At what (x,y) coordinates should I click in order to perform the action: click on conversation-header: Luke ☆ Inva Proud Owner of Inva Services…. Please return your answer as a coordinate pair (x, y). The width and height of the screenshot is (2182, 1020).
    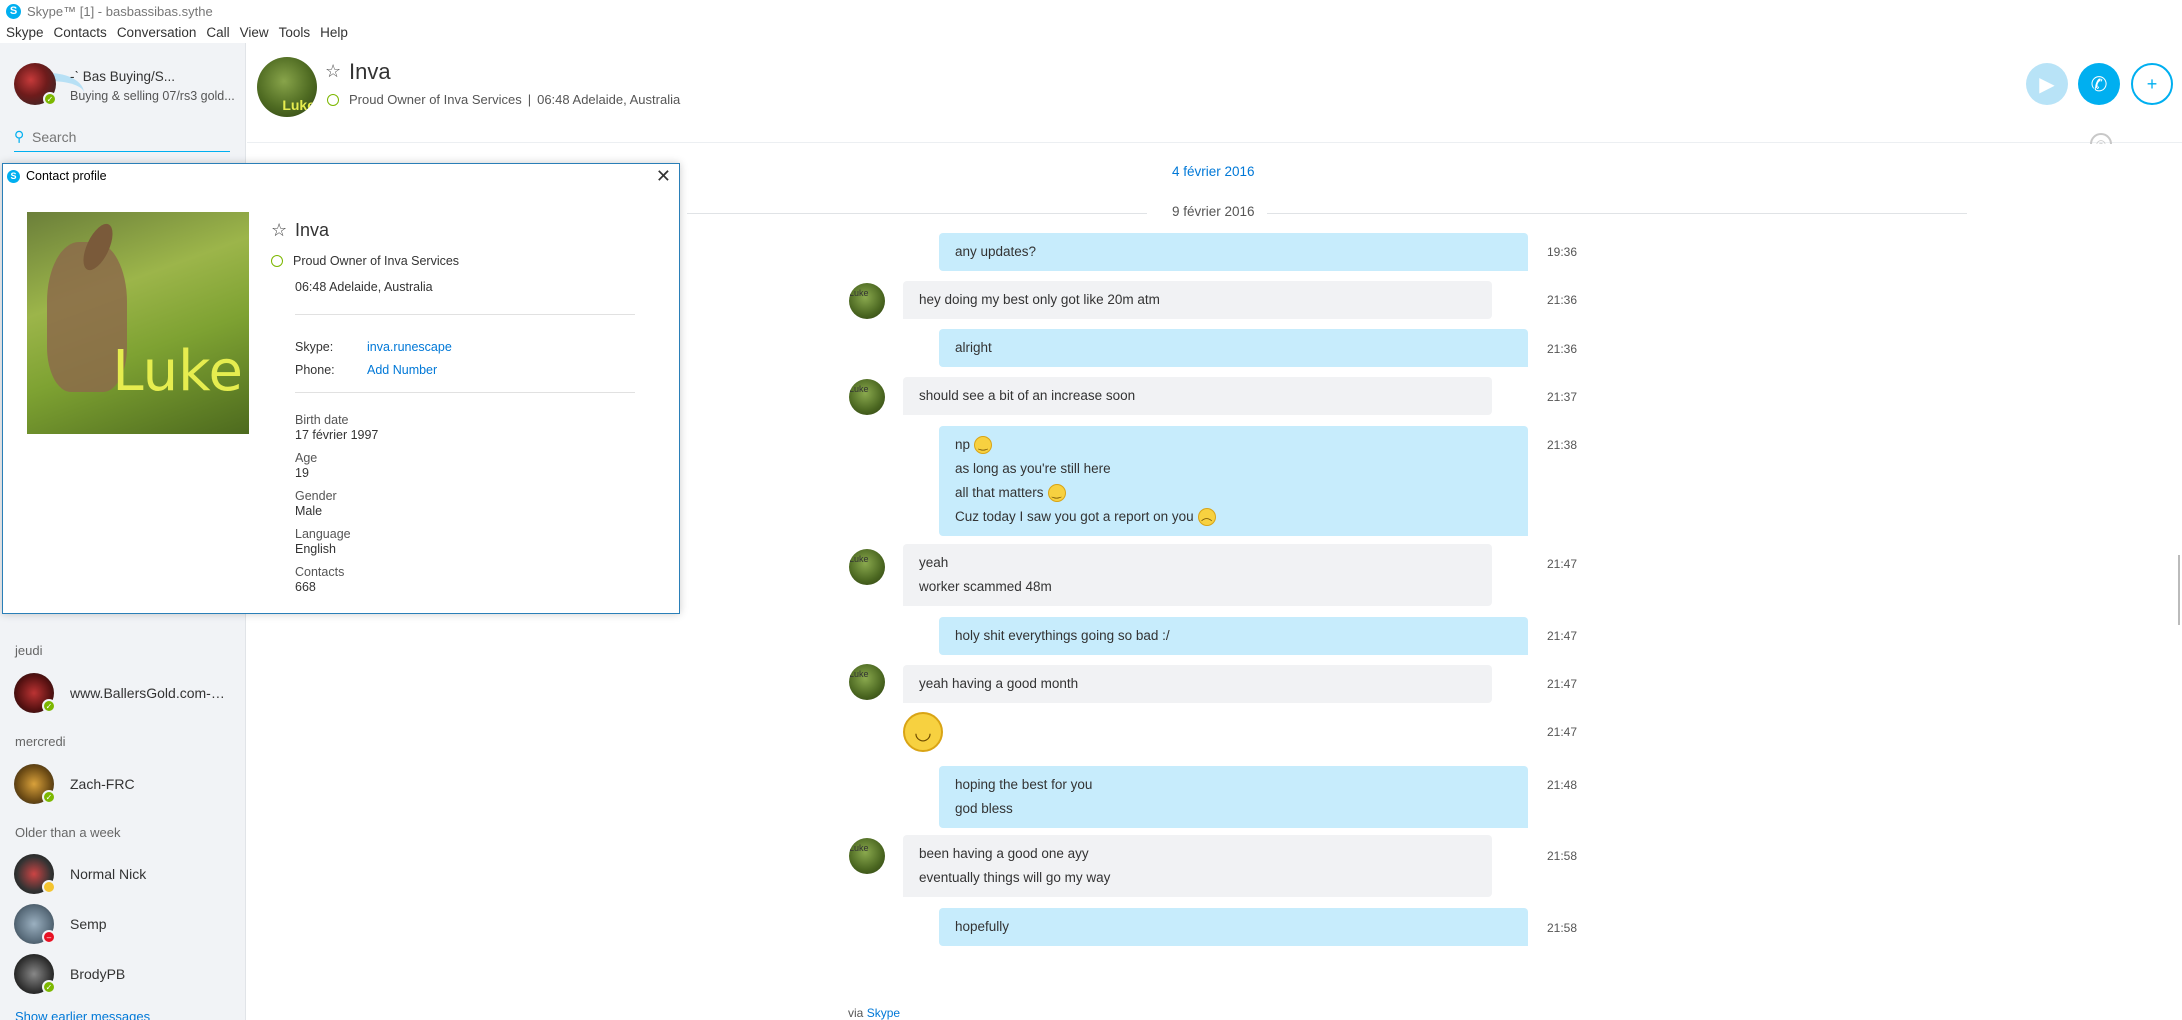
    Looking at the image, I should click on (1214, 93).